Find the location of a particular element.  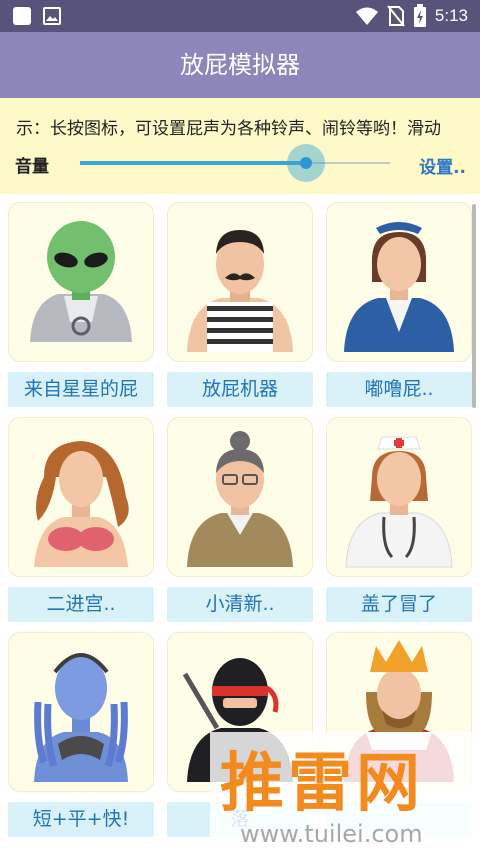

flight-attendant-avatar-icon is located at coordinates (399, 287).